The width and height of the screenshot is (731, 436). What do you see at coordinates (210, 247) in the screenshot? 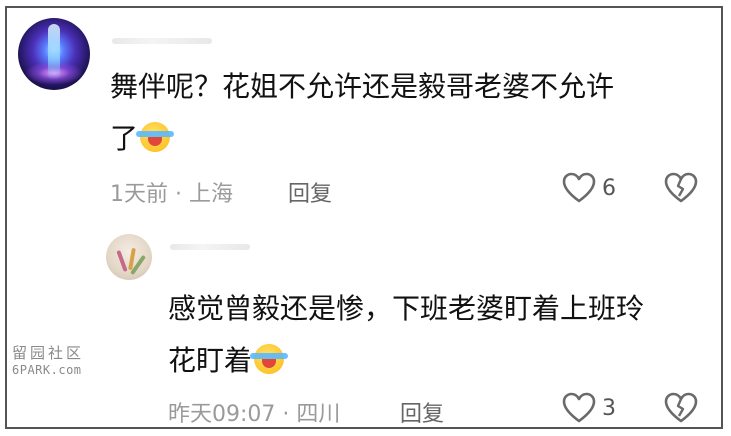
I see `reply-commenter-name-placeholder` at bounding box center [210, 247].